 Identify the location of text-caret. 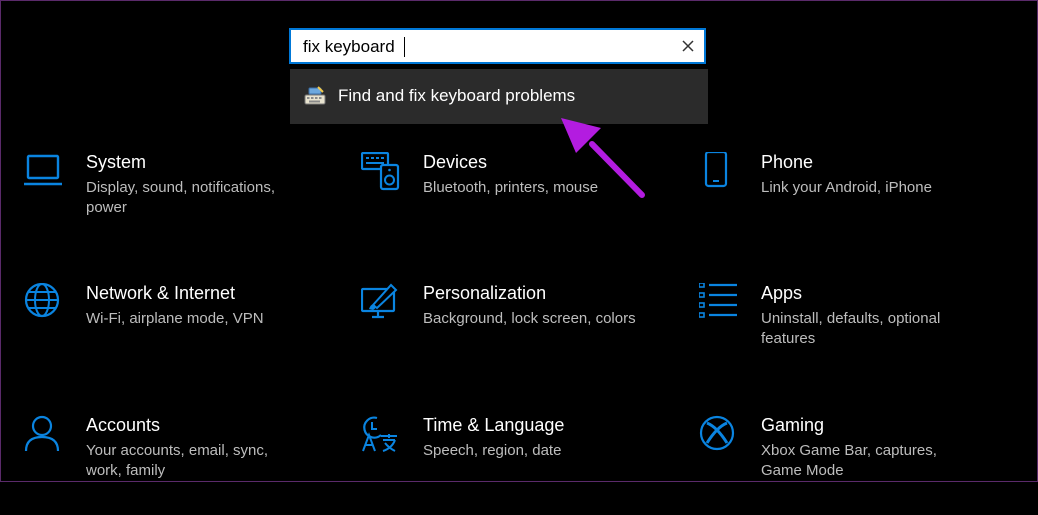
(404, 47).